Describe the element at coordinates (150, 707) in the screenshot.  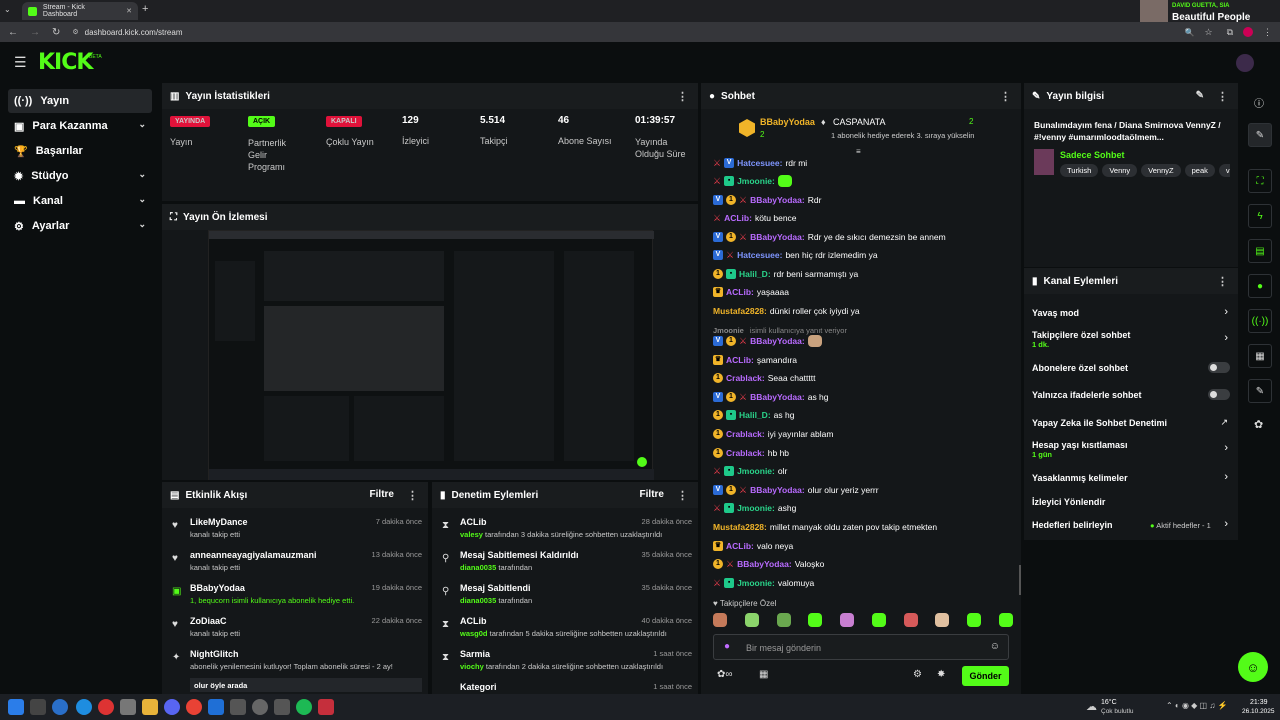
I see `file-explorer-icon` at that location.